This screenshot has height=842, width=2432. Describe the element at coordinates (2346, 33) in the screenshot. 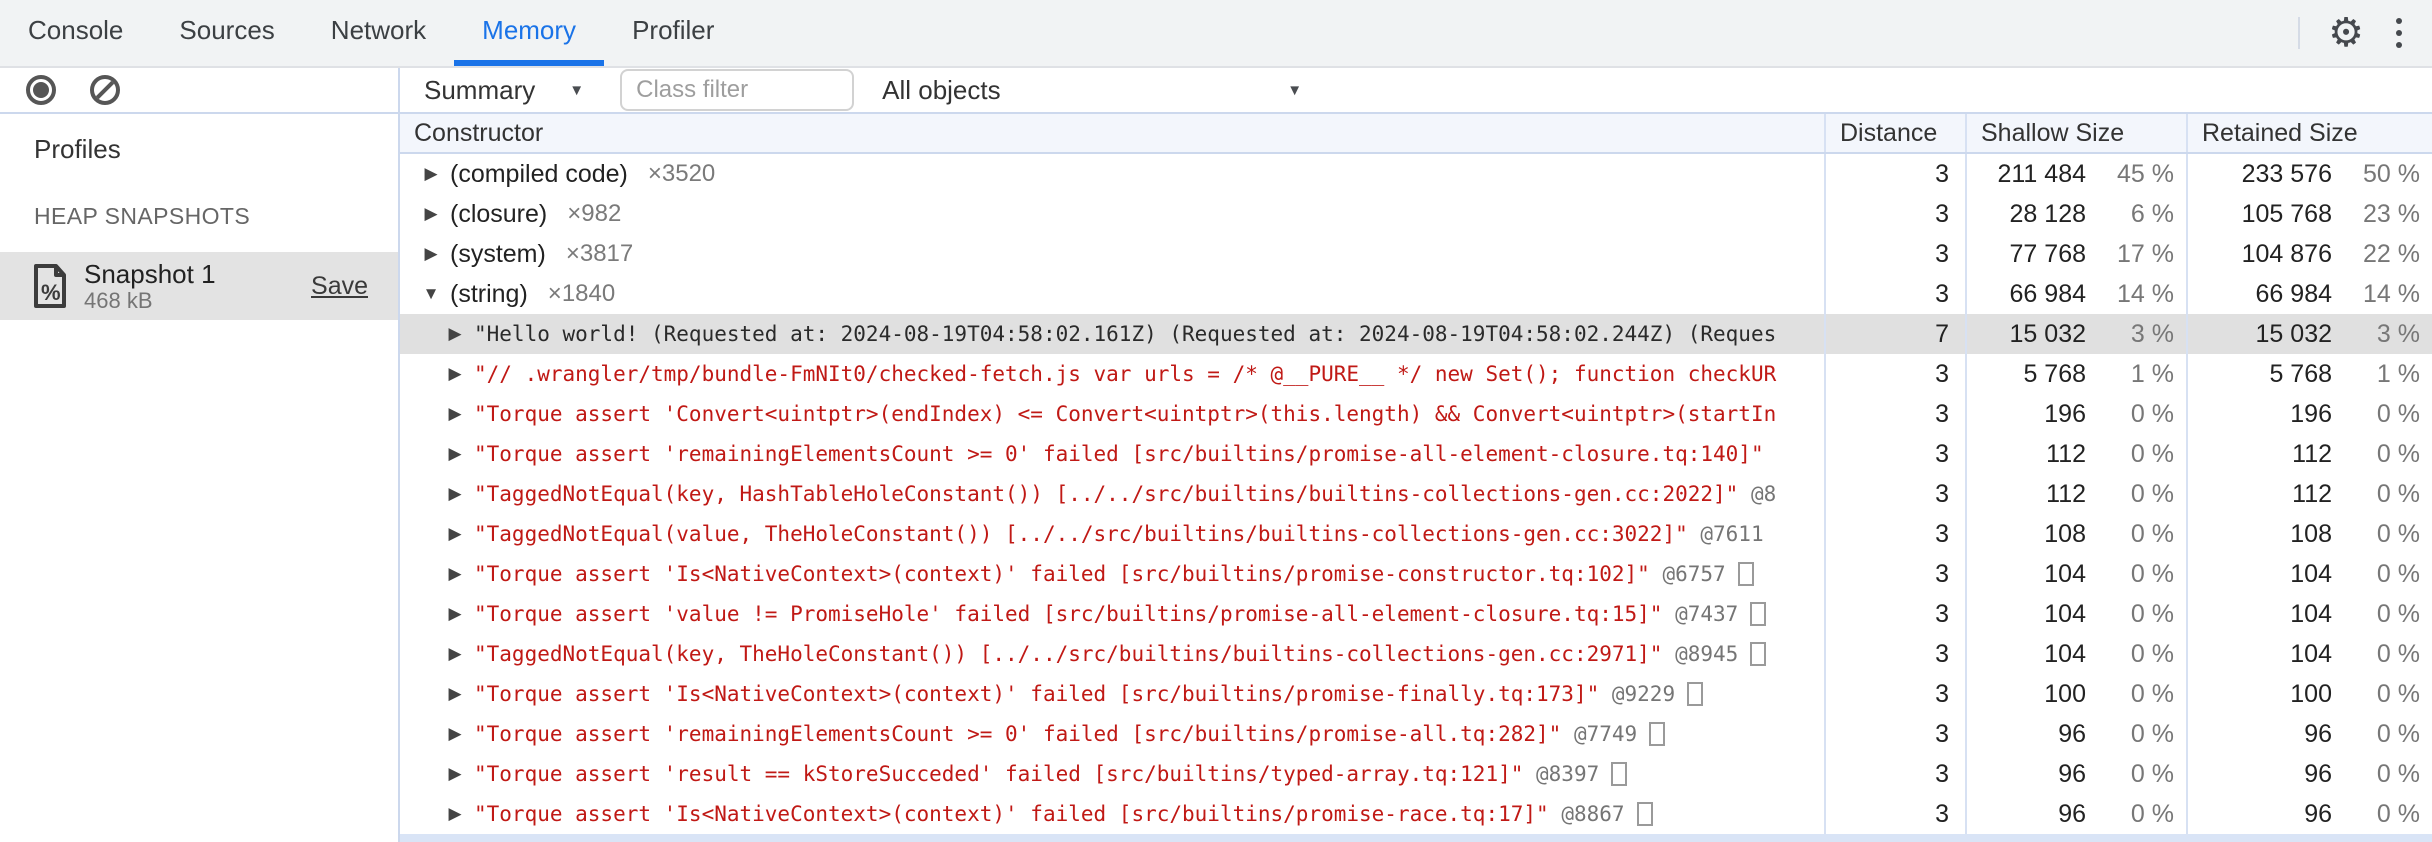

I see `settings-gear-icon: ⚙` at that location.